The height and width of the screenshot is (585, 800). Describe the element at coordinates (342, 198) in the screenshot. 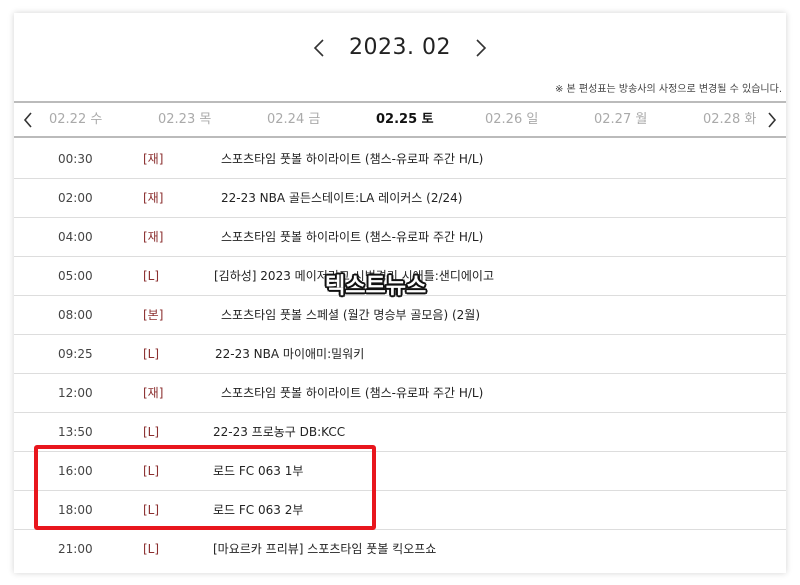

I see `program-title: 22-23 NBA 골든스테이트:LA 레이커스 (2/24)` at that location.